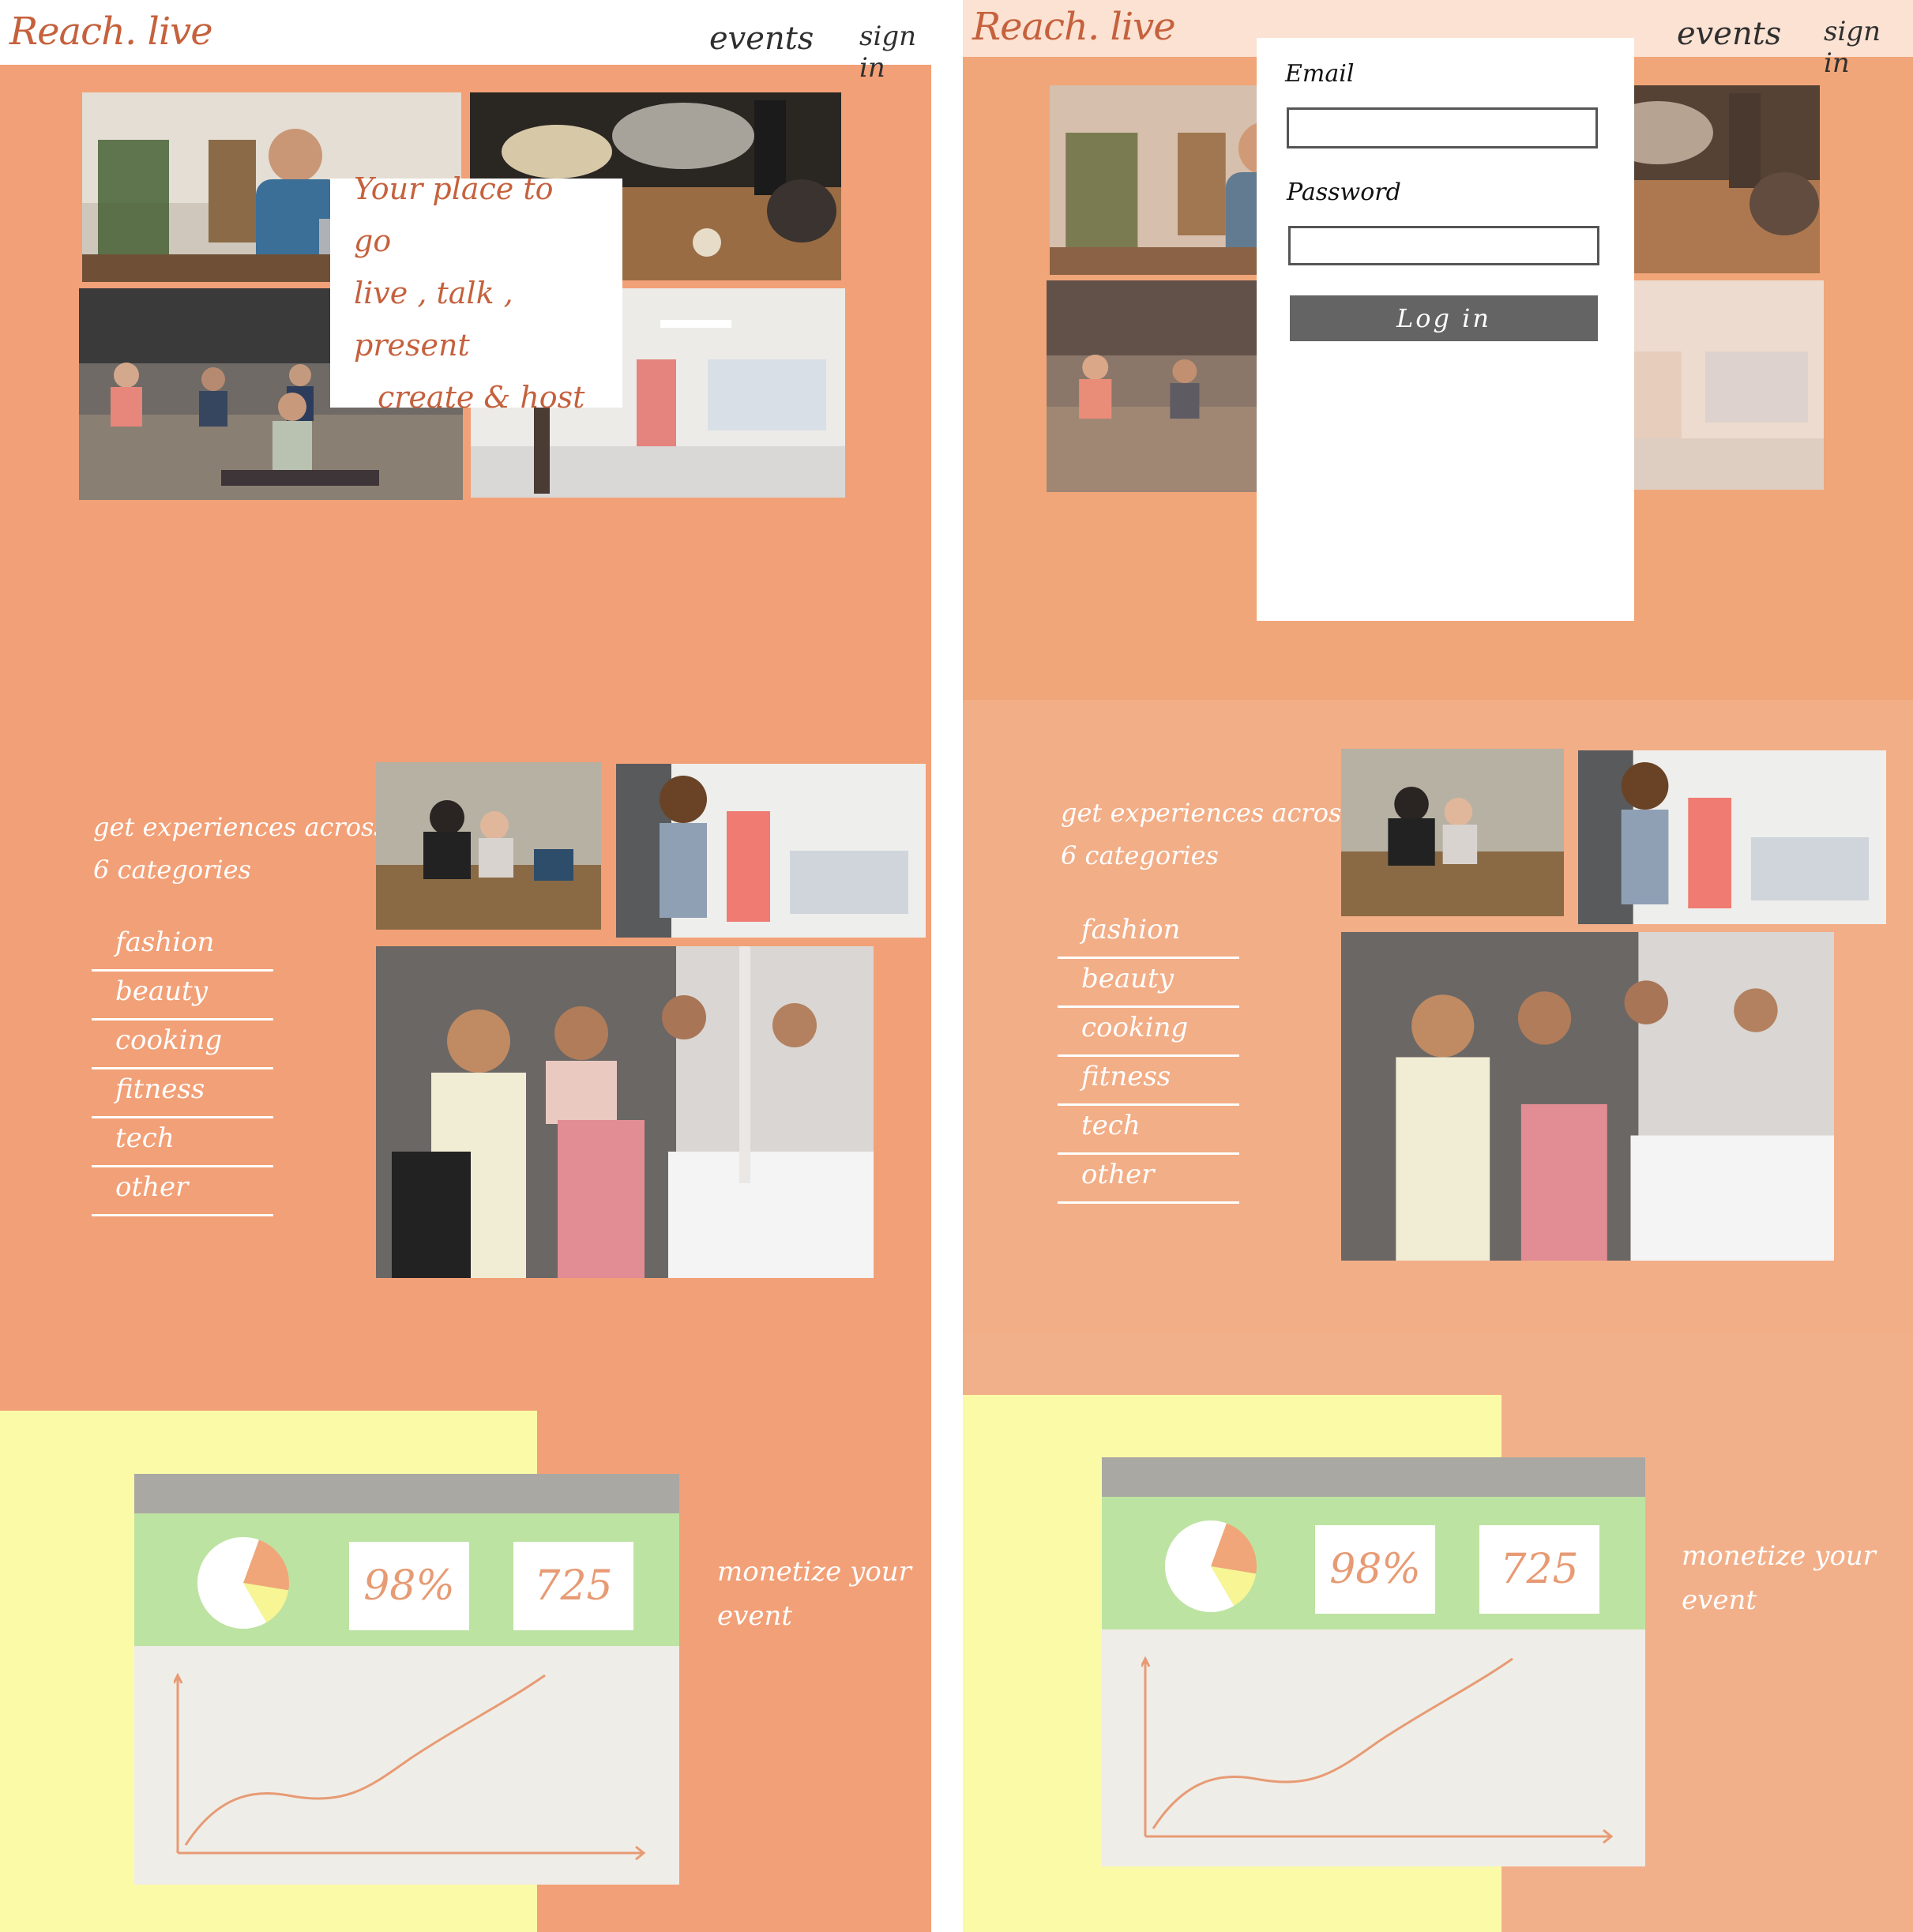 This screenshot has width=1913, height=1932. I want to click on hero-line-2: live , talk , present, so click(434, 319).